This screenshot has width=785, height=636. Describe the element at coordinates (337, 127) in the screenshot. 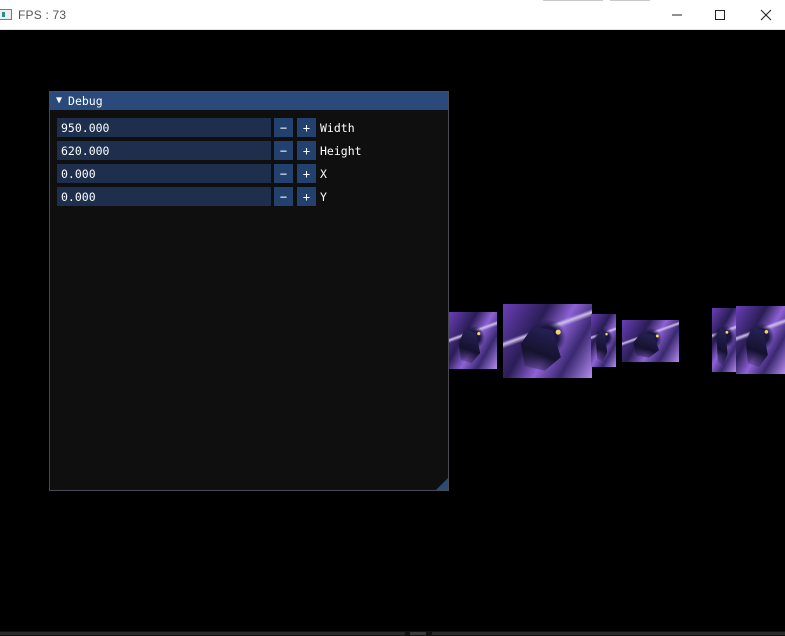

I see `width-label: Width` at that location.